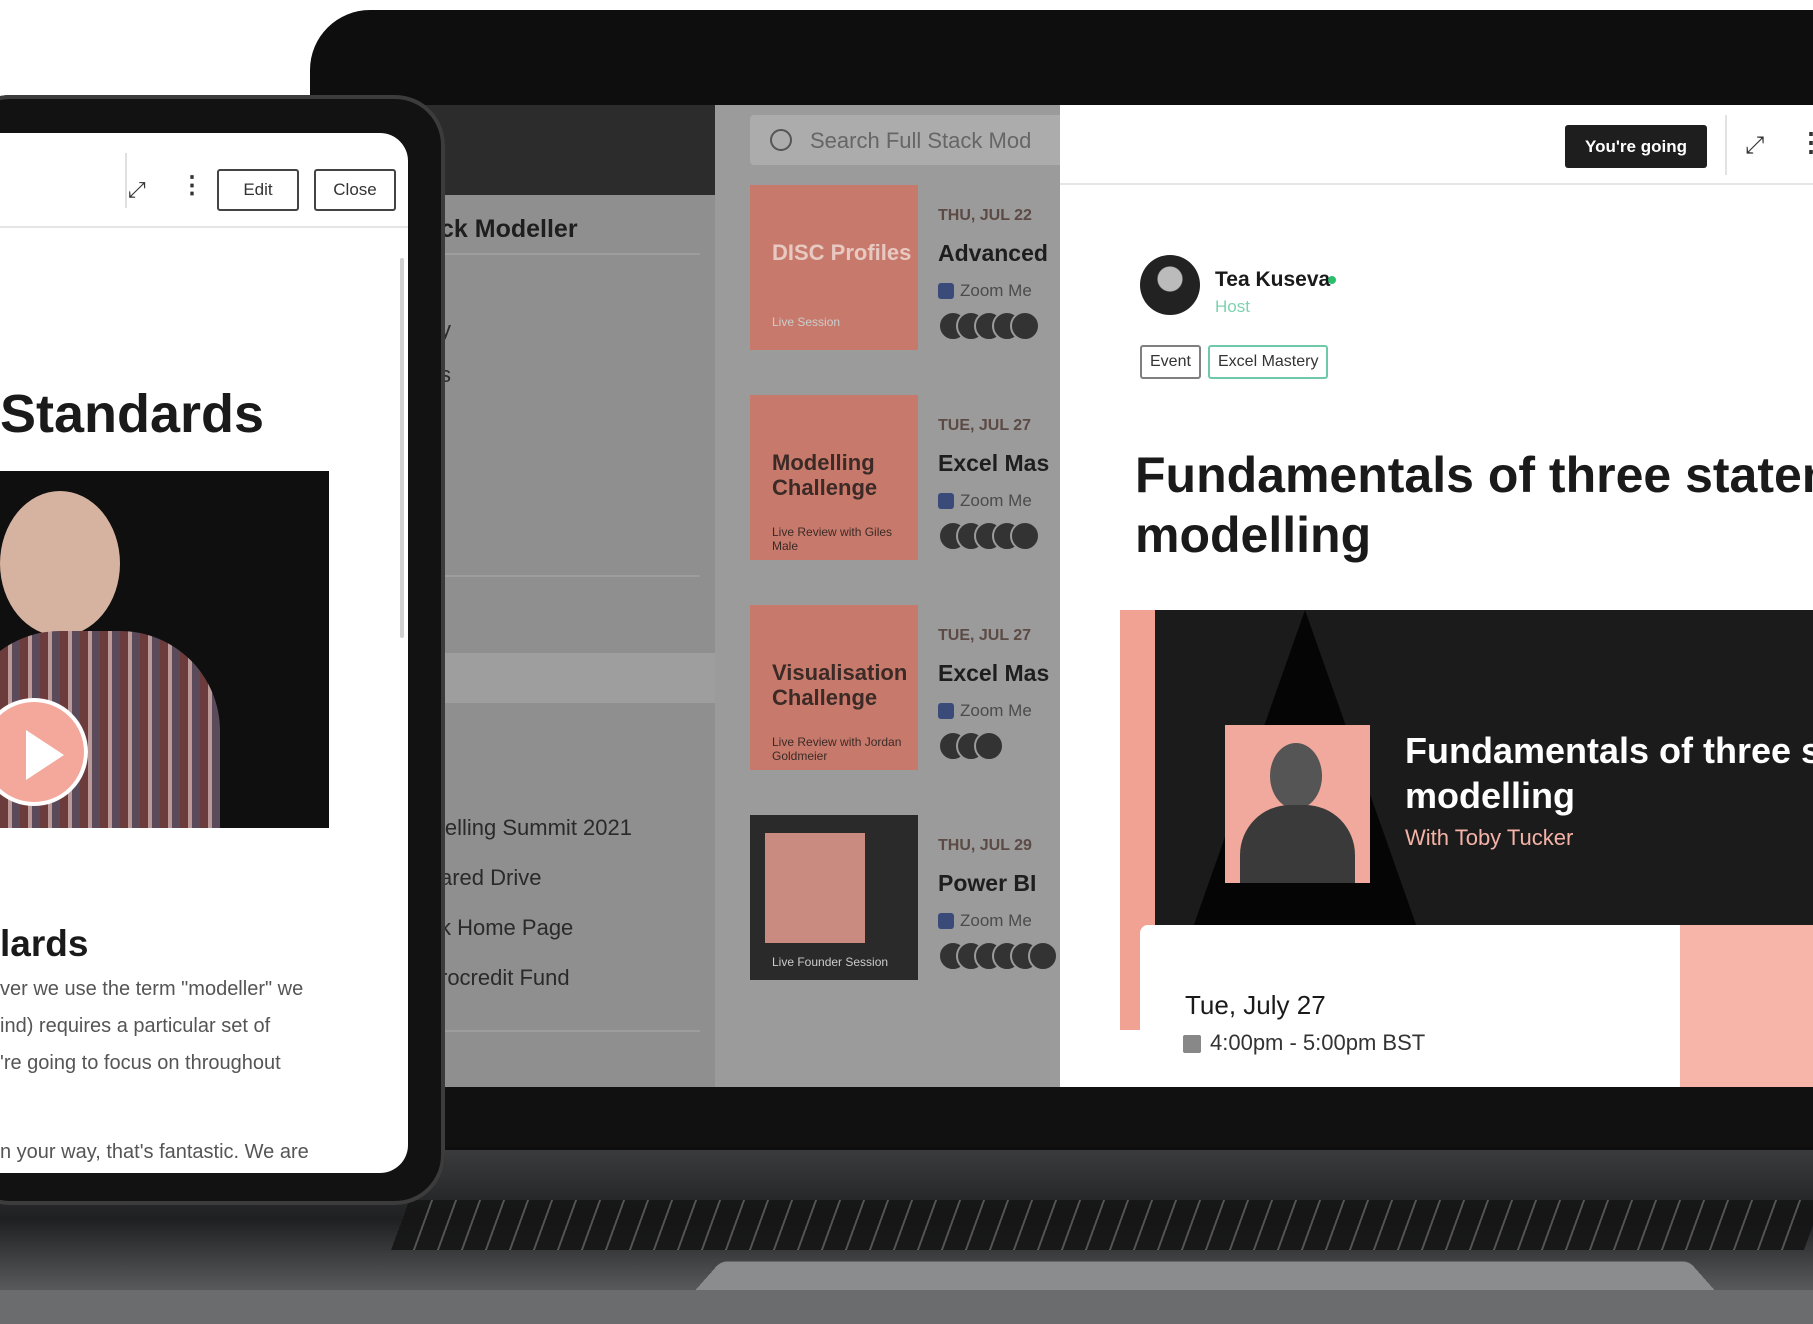  Describe the element at coordinates (985, 215) in the screenshot. I see `event-date: THU, JUL 22` at that location.